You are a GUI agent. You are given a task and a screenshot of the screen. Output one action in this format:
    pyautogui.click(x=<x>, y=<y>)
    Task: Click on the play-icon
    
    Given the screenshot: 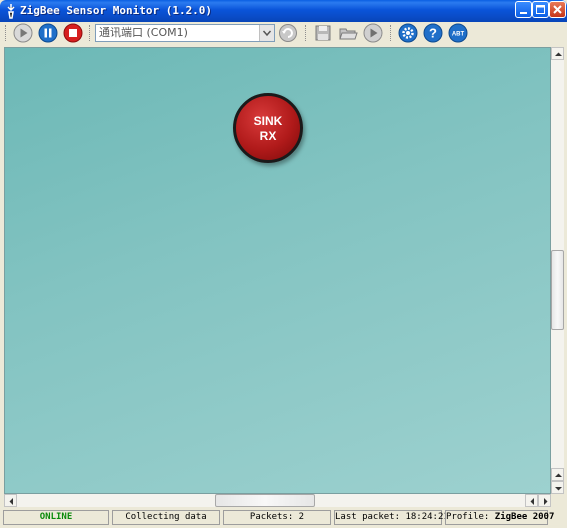 What is the action you would take?
    pyautogui.click(x=23, y=33)
    